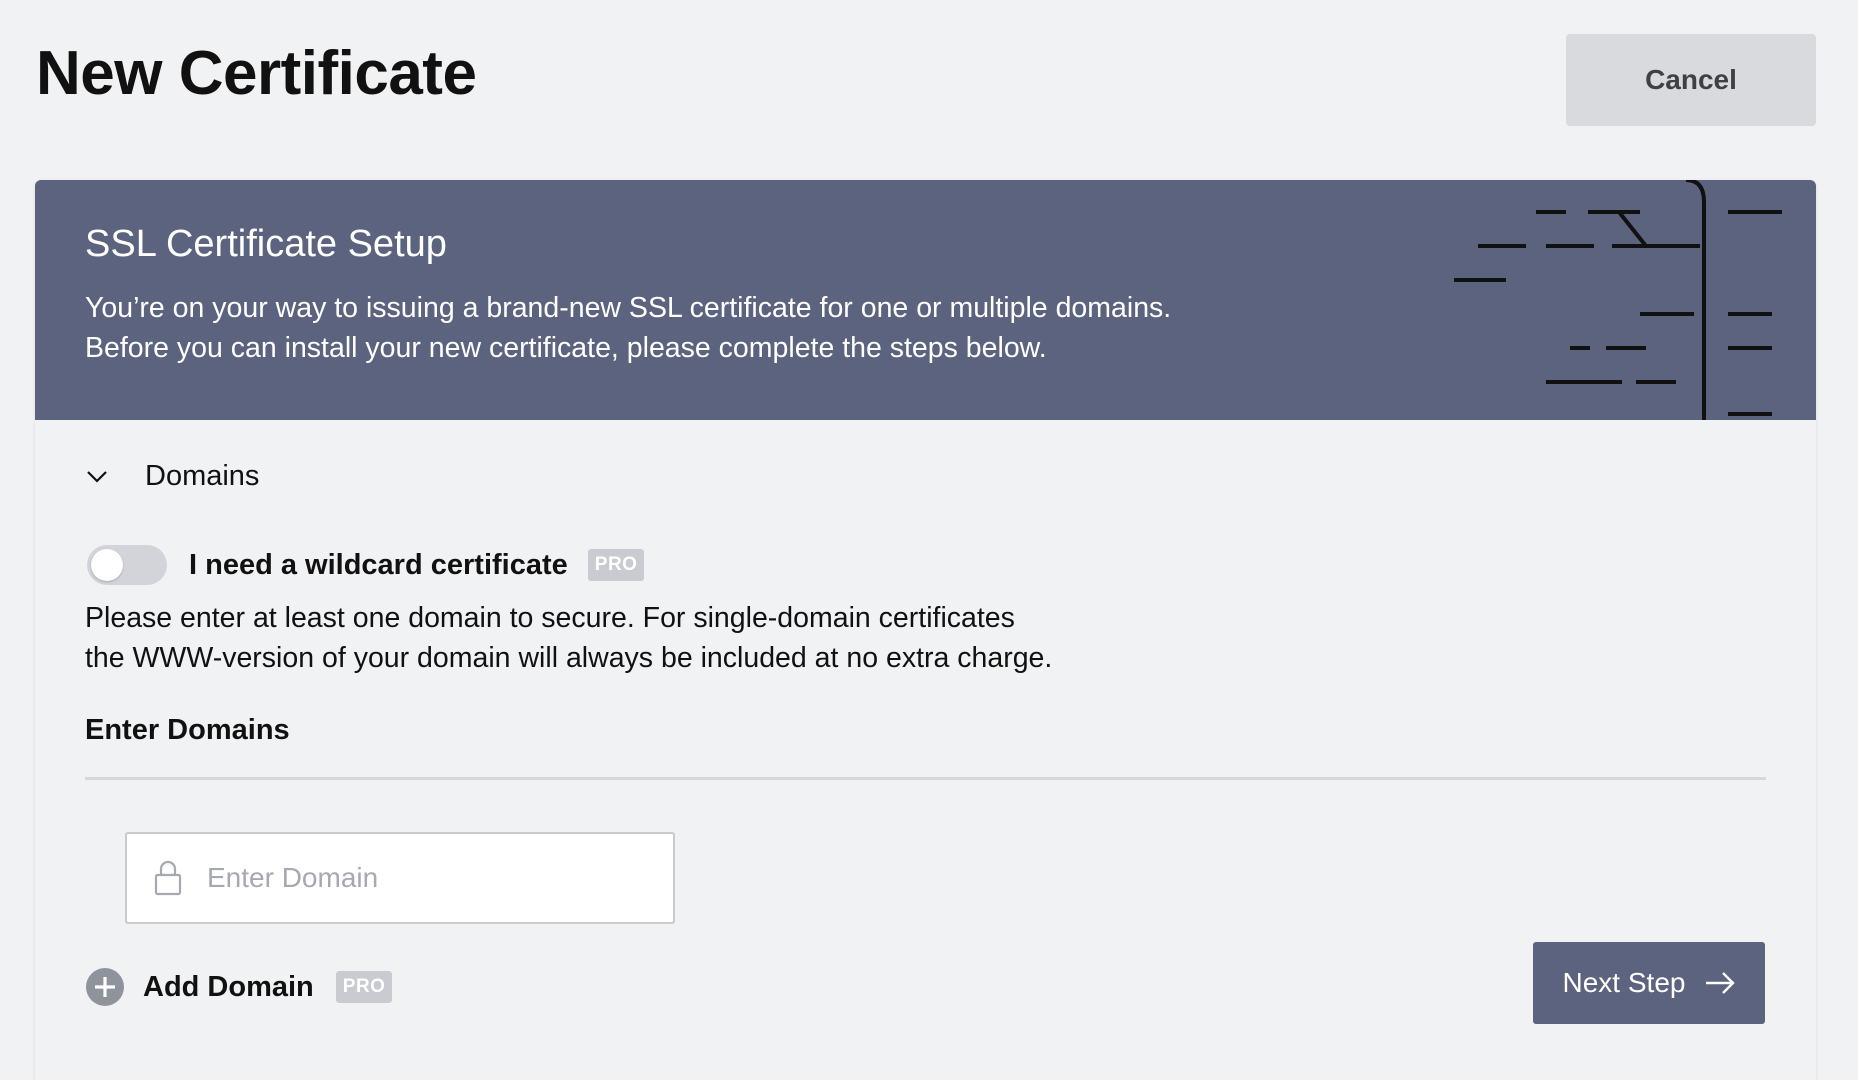 Image resolution: width=1858 pixels, height=1080 pixels. I want to click on enter-domains-label: Enter Domains, so click(187, 730).